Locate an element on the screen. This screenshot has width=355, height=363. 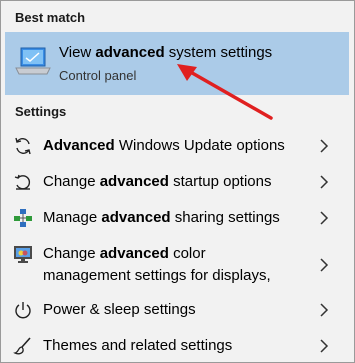
settings-item-power-sleep: Power & sleep settings is located at coordinates (177, 310).